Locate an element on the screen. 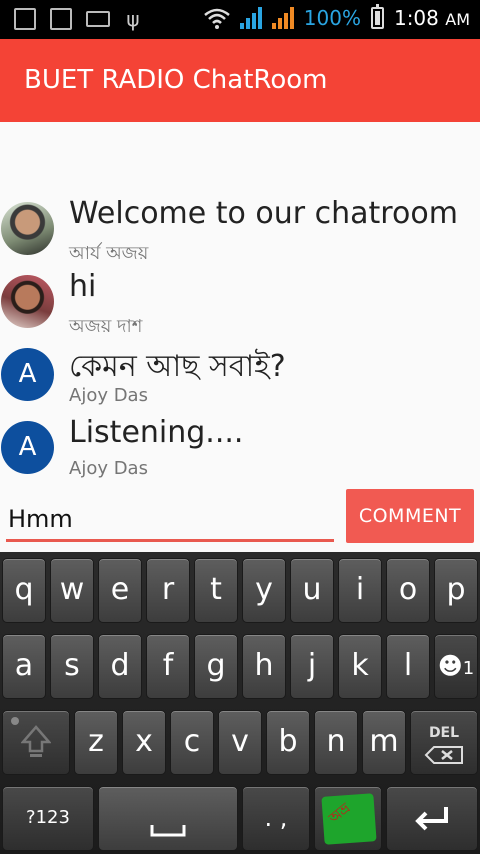 This screenshot has height=854, width=480. comment-button: COMMENT is located at coordinates (410, 516).